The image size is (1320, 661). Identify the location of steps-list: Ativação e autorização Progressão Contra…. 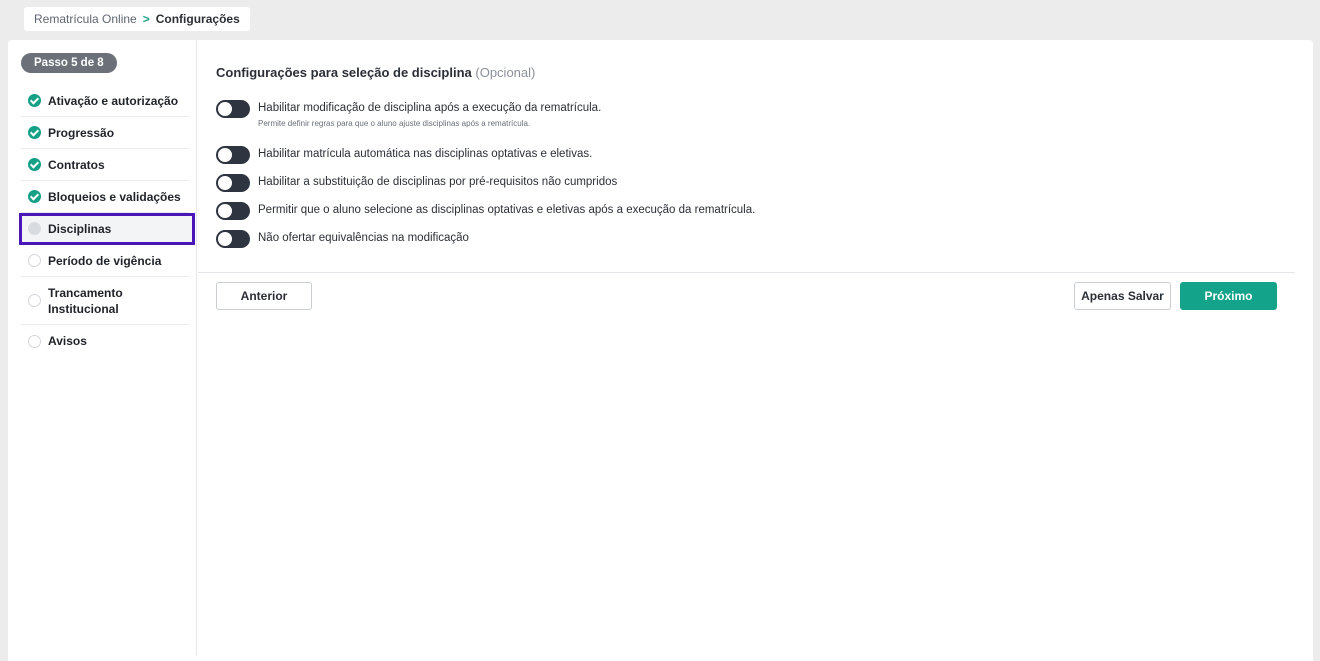
(107, 221).